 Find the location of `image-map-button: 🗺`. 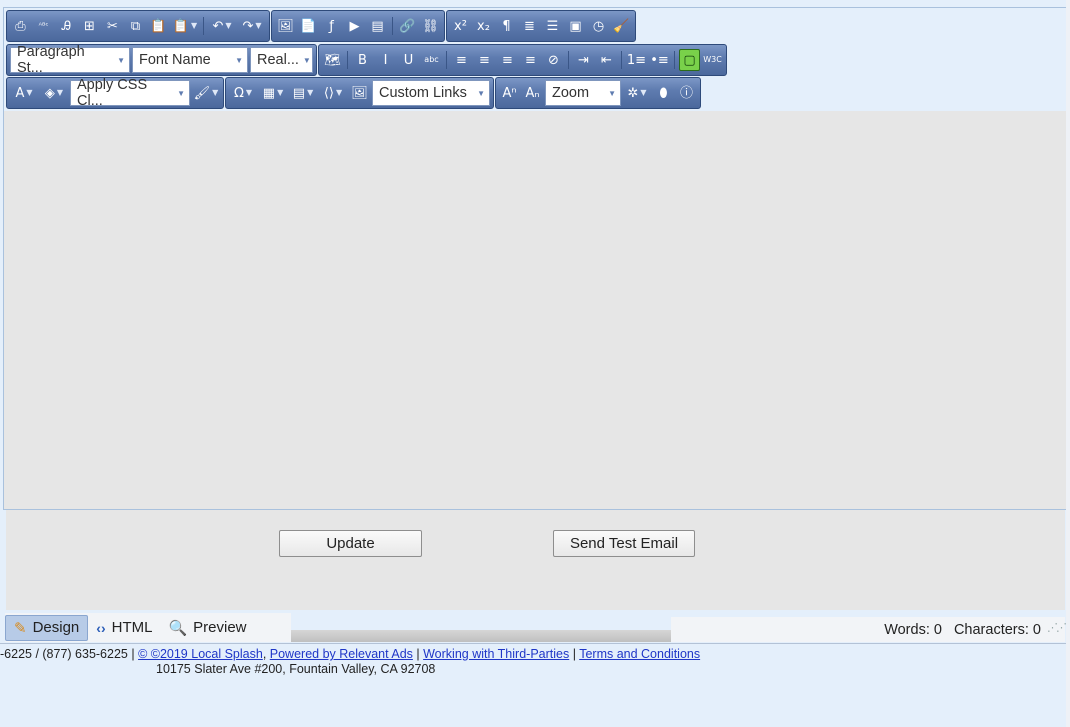

image-map-button: 🗺 is located at coordinates (332, 60).